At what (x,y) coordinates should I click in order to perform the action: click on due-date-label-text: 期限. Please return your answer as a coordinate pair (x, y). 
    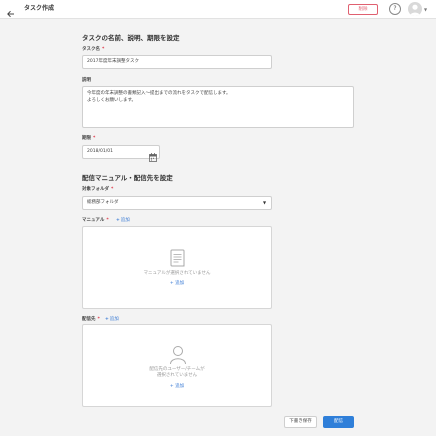
    Looking at the image, I should click on (86, 138).